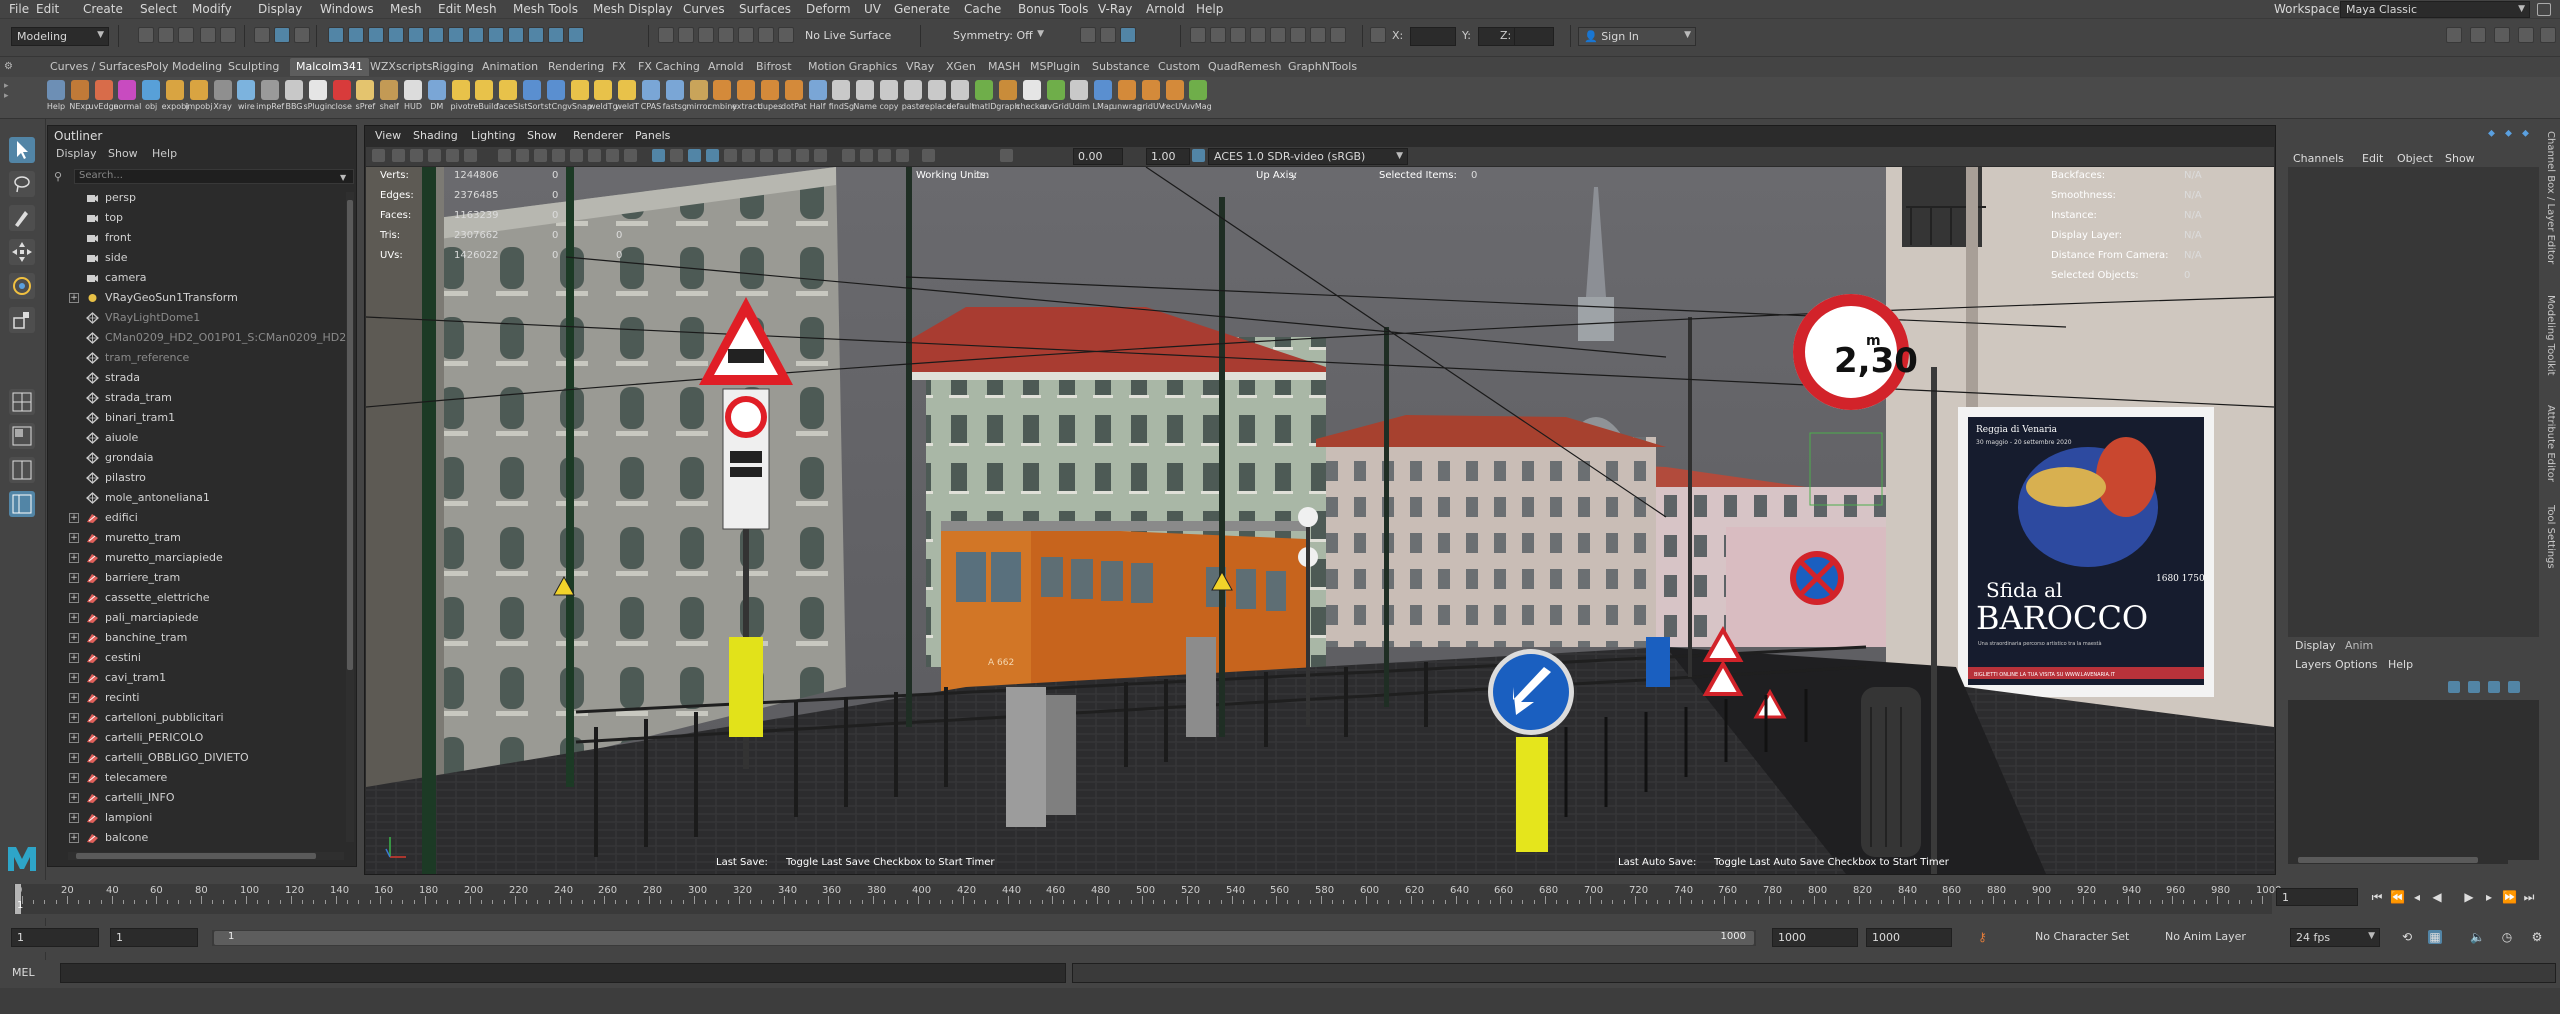  Describe the element at coordinates (2550, 197) in the screenshot. I see `side-tab-channel-box: Channel Box / Layer Editor` at that location.